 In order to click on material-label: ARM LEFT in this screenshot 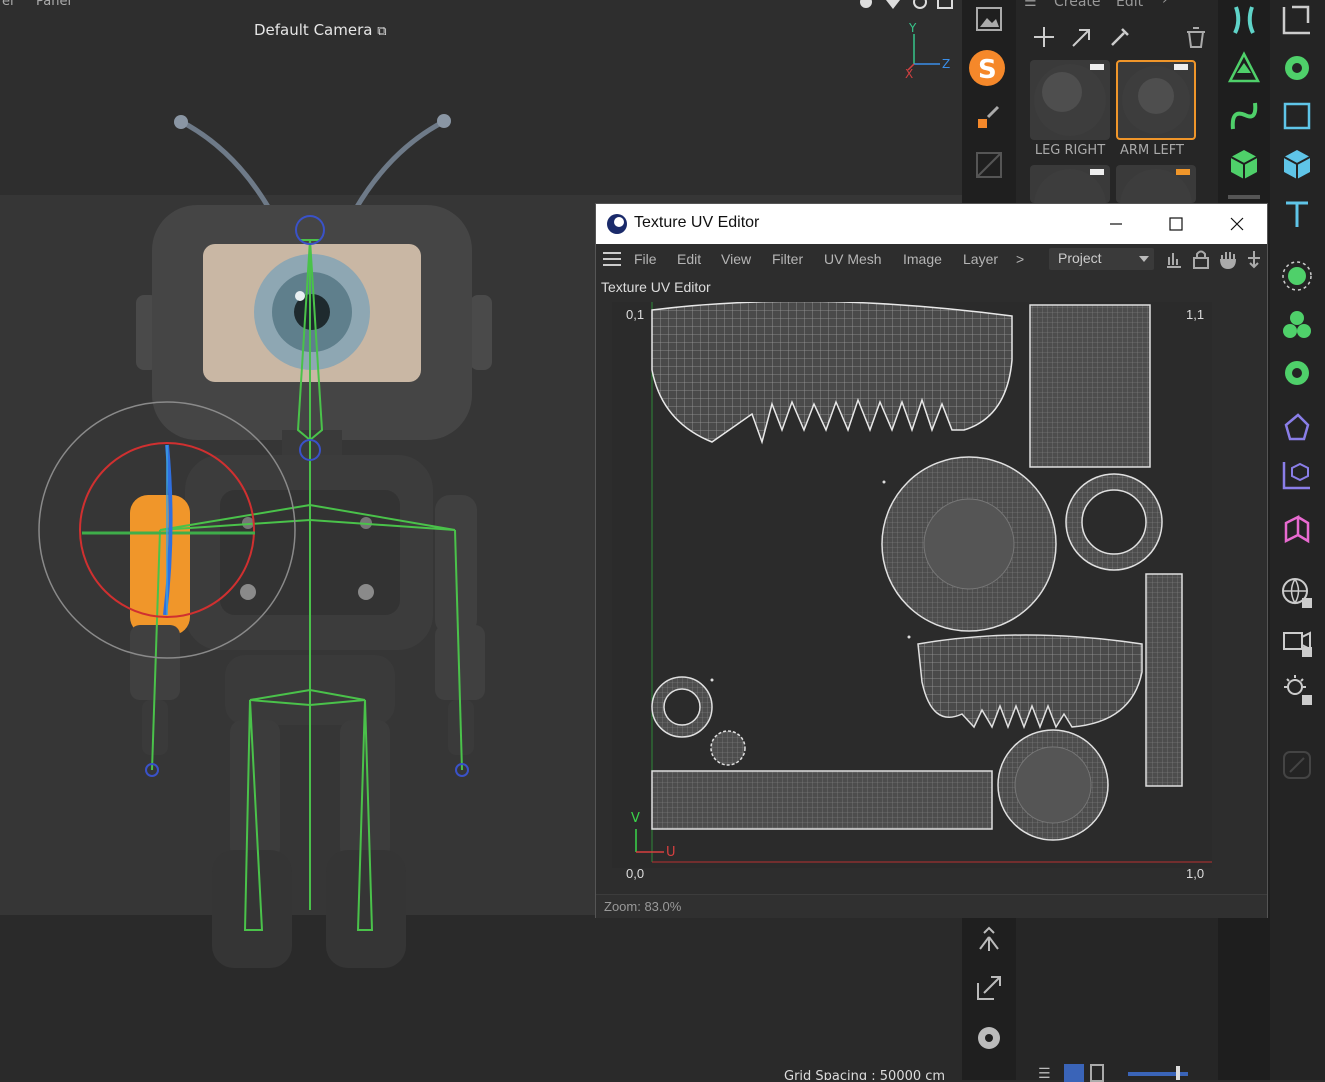, I will do `click(1152, 150)`.